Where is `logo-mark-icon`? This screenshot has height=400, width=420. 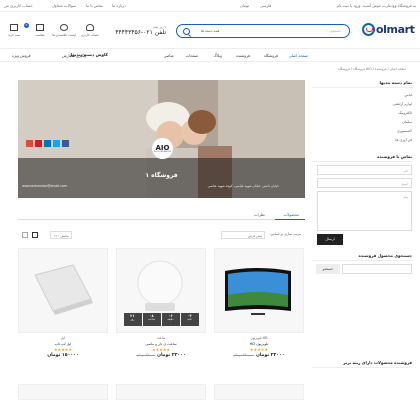
logo-mark-icon is located at coordinates (368, 29).